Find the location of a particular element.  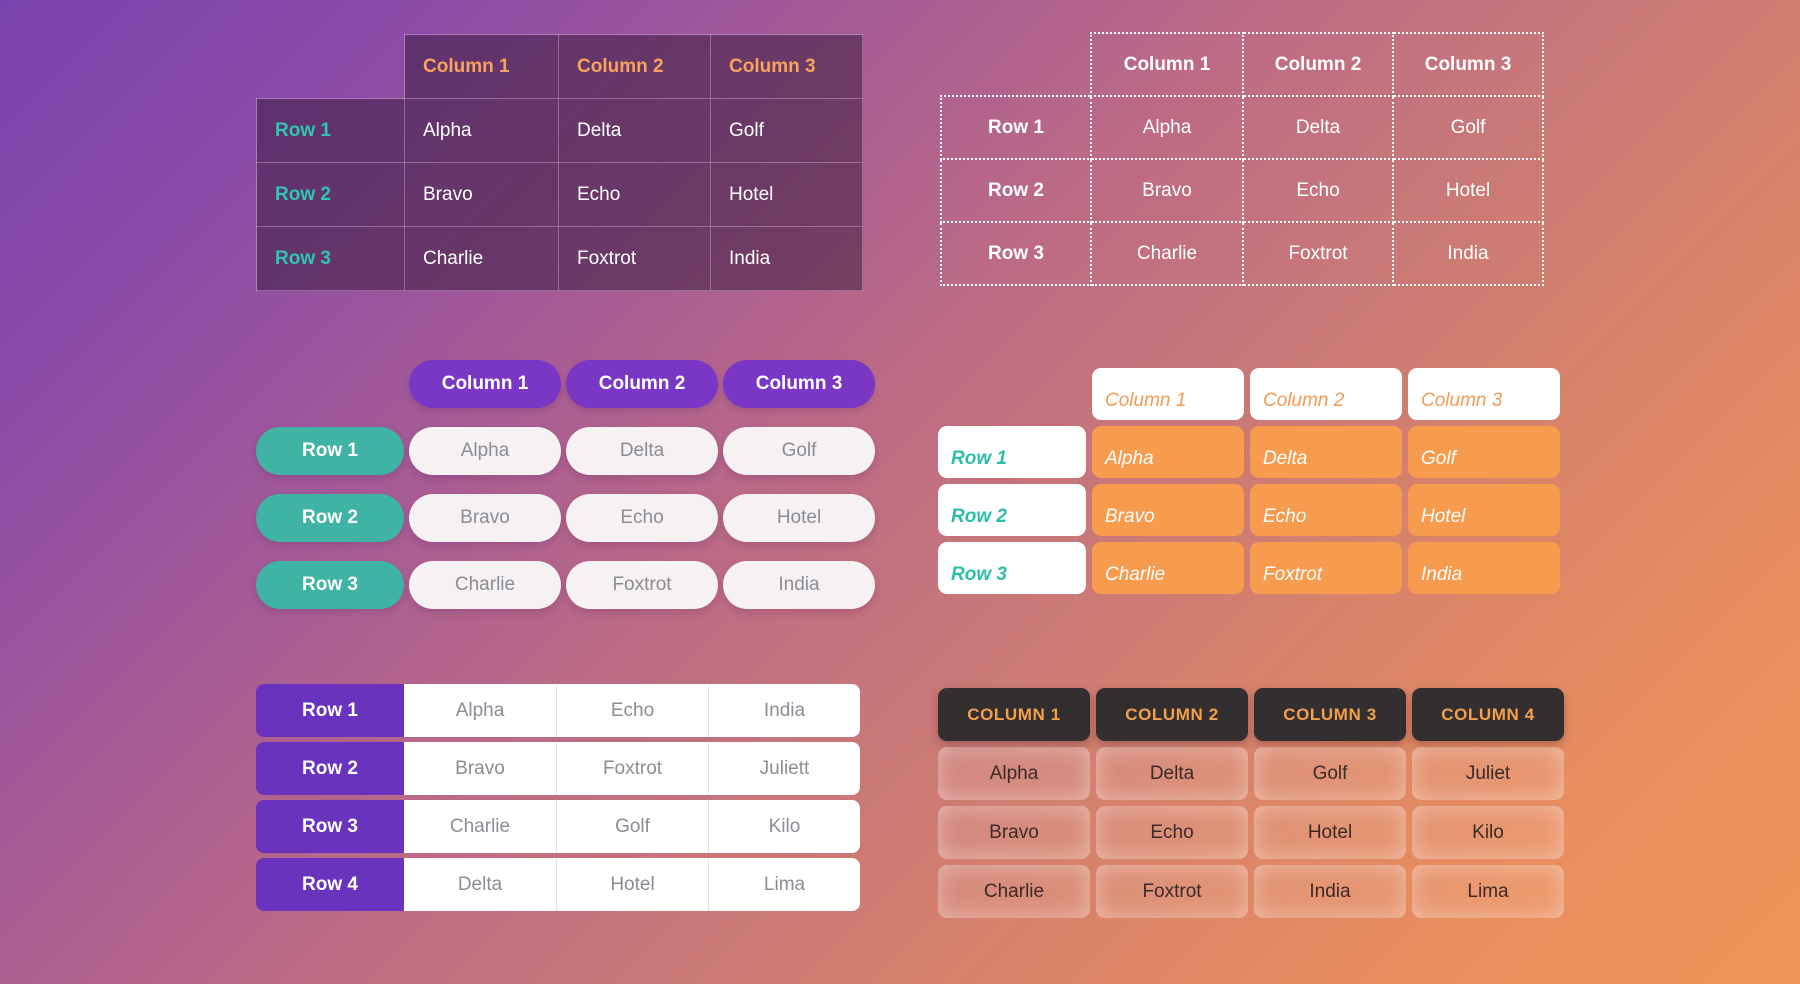

row-data-strip: Charlie Golf Kilo is located at coordinates (632, 826).